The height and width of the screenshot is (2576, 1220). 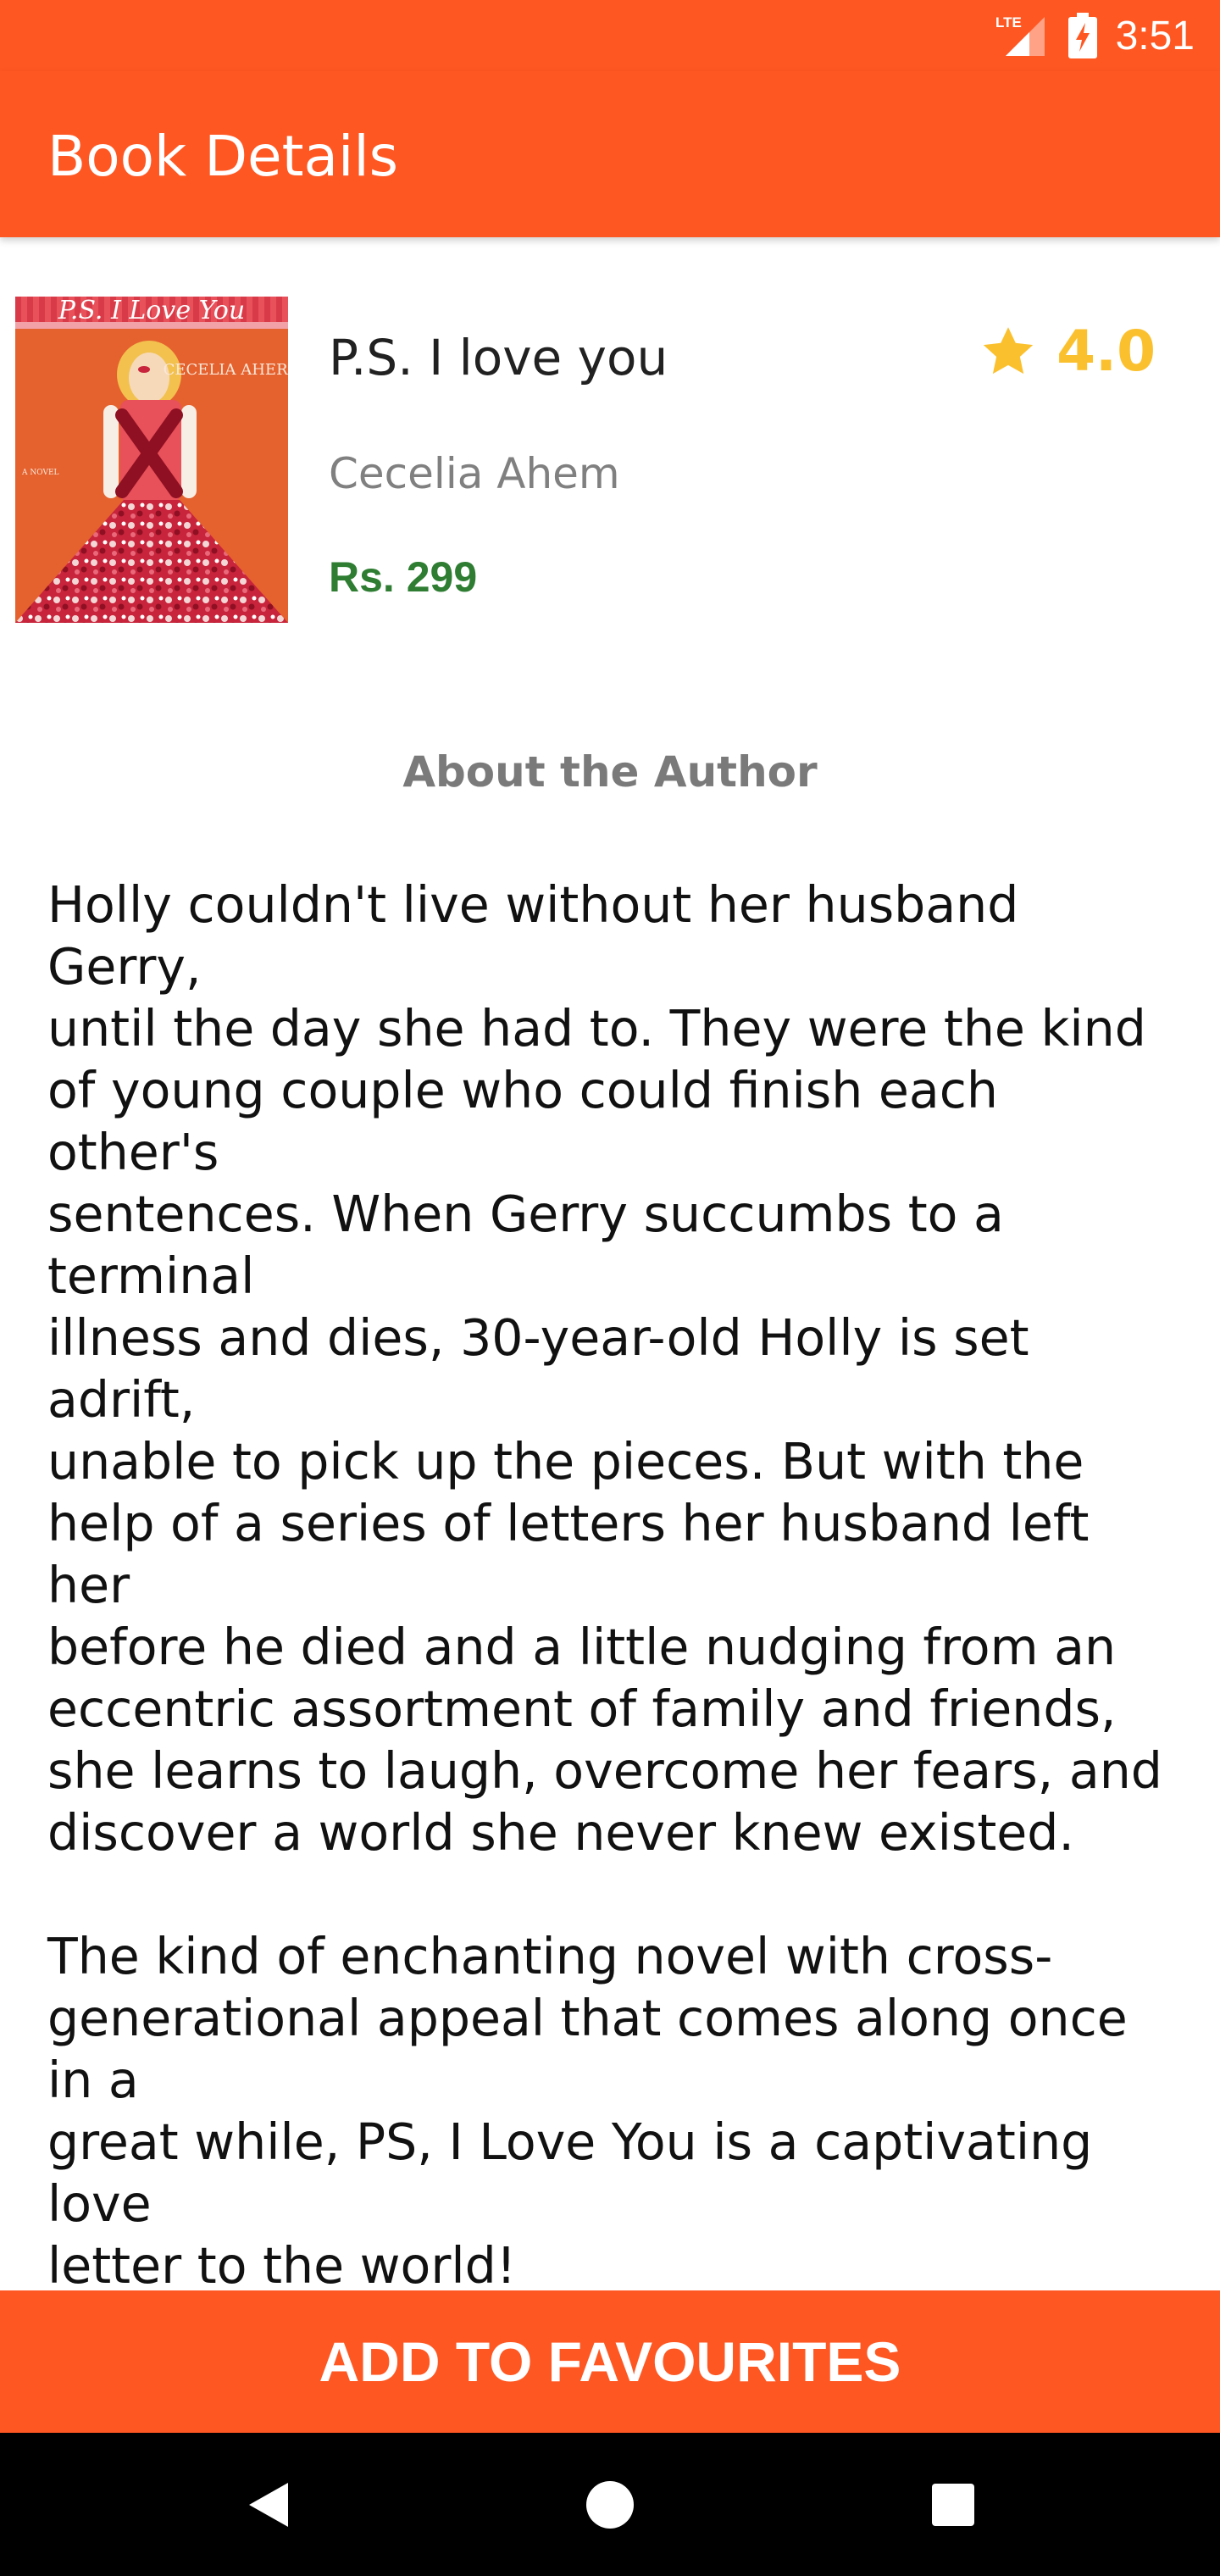 I want to click on about-author-heading: About the Author, so click(x=610, y=772).